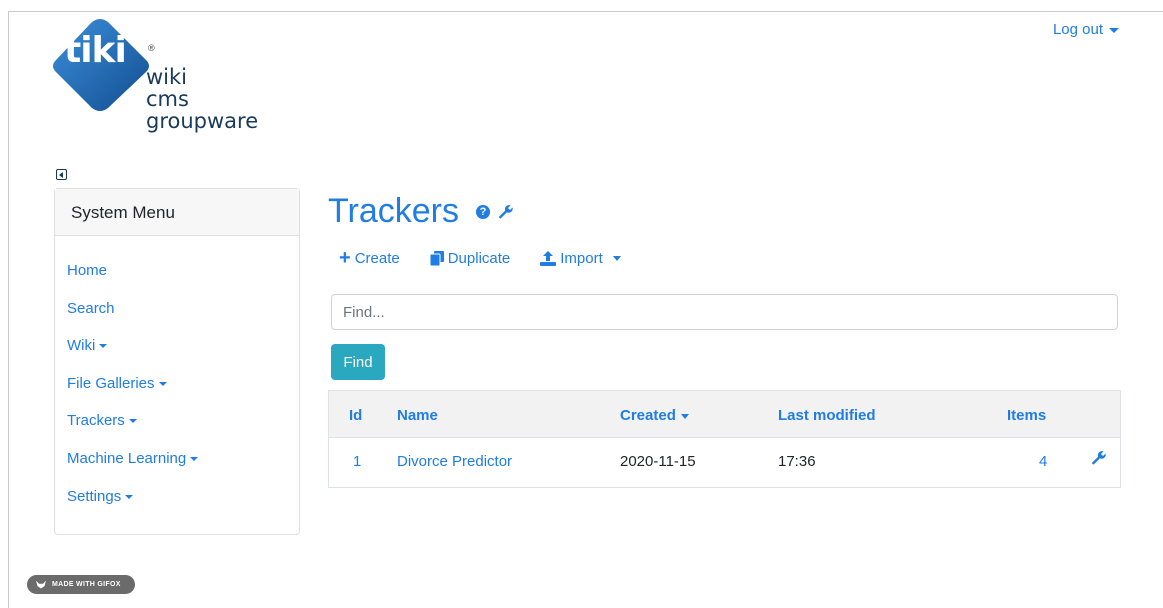 This screenshot has height=608, width=1163. What do you see at coordinates (151, 48) in the screenshot?
I see `logo-registered-mark: ®` at bounding box center [151, 48].